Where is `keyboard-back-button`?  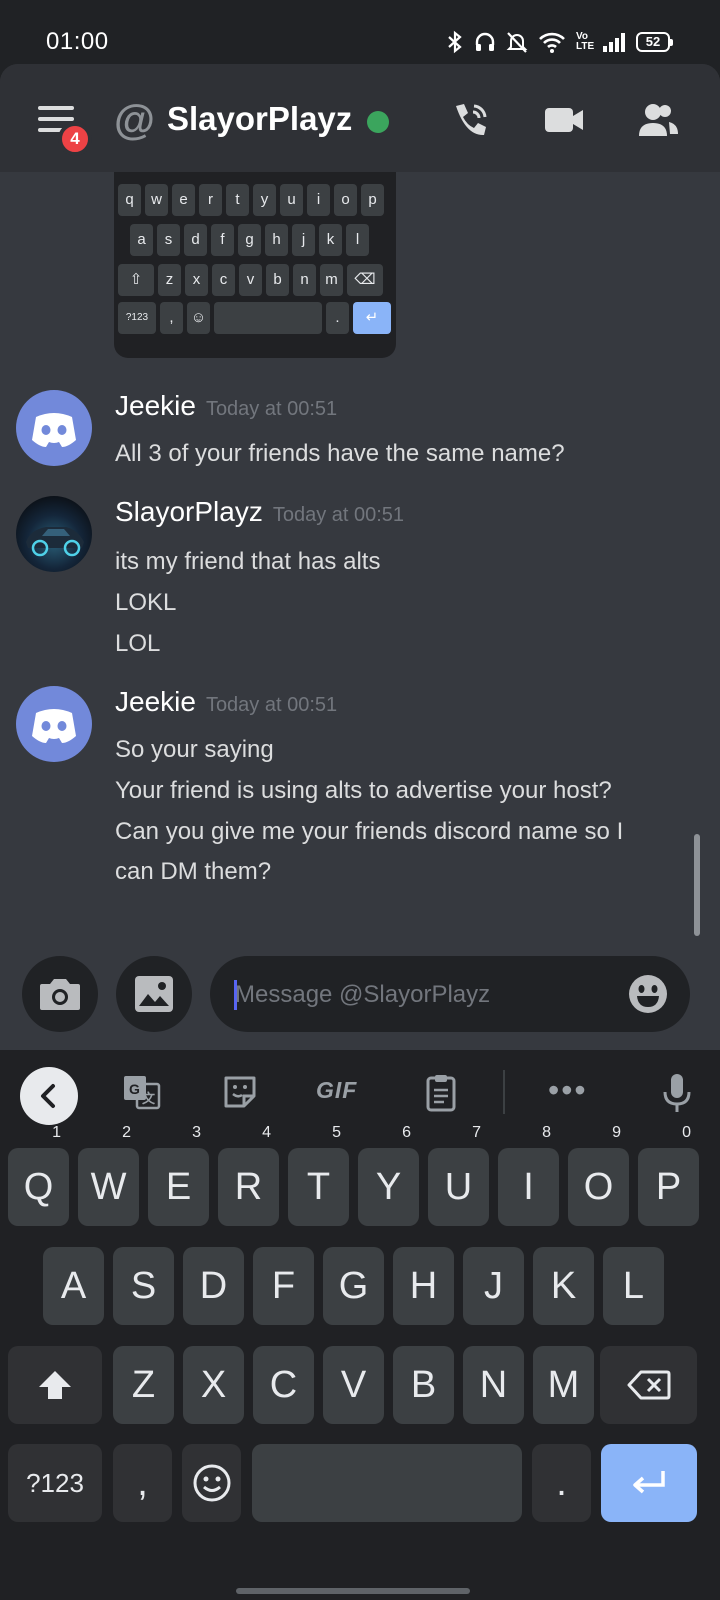 keyboard-back-button is located at coordinates (49, 1096).